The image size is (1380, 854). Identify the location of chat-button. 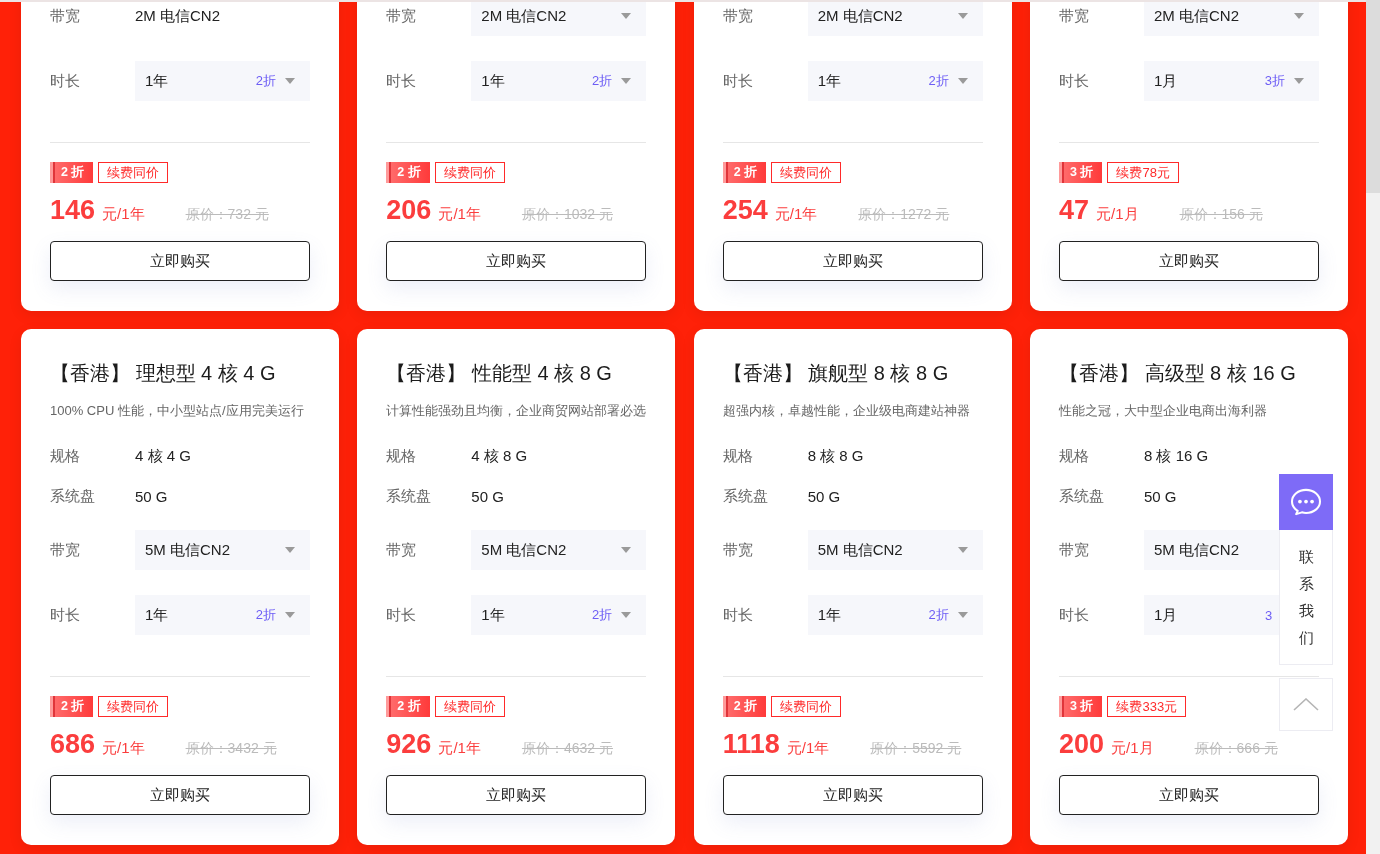
(1306, 502).